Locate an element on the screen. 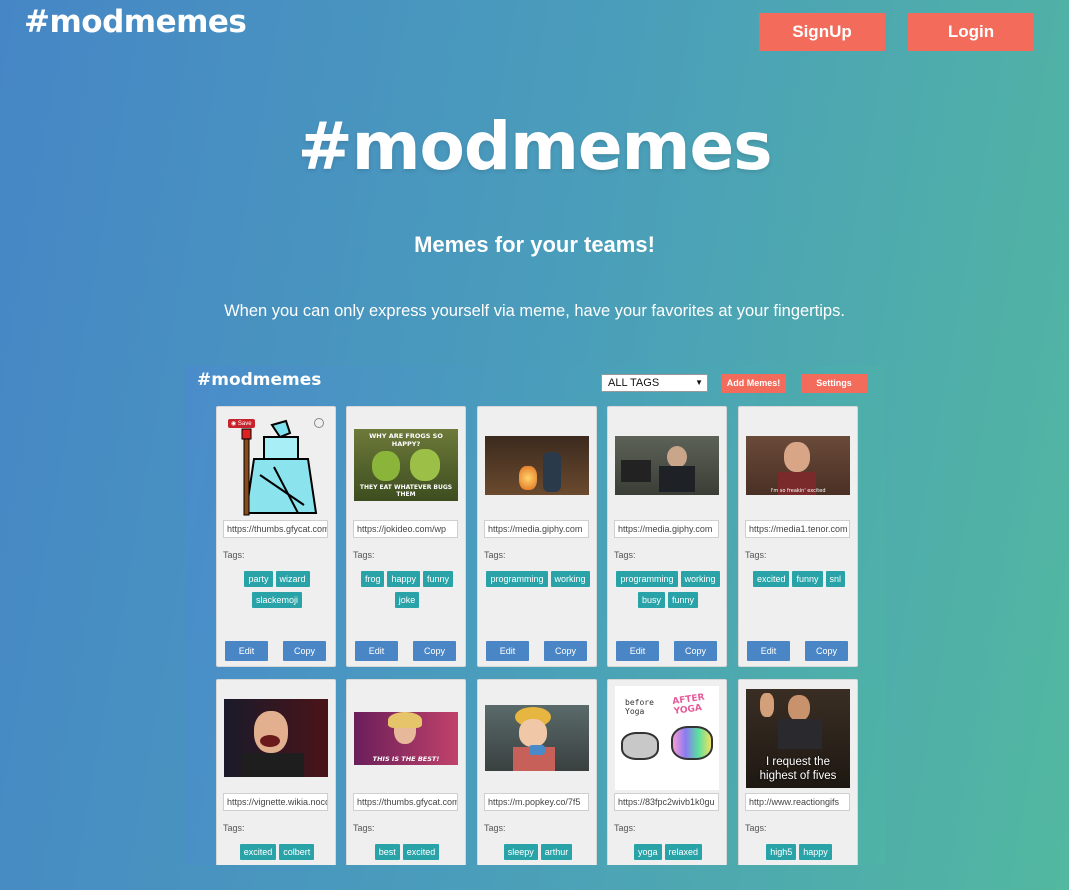 The height and width of the screenshot is (890, 1069). tag-filter-select: ALL TAGS ▼ is located at coordinates (654, 383).